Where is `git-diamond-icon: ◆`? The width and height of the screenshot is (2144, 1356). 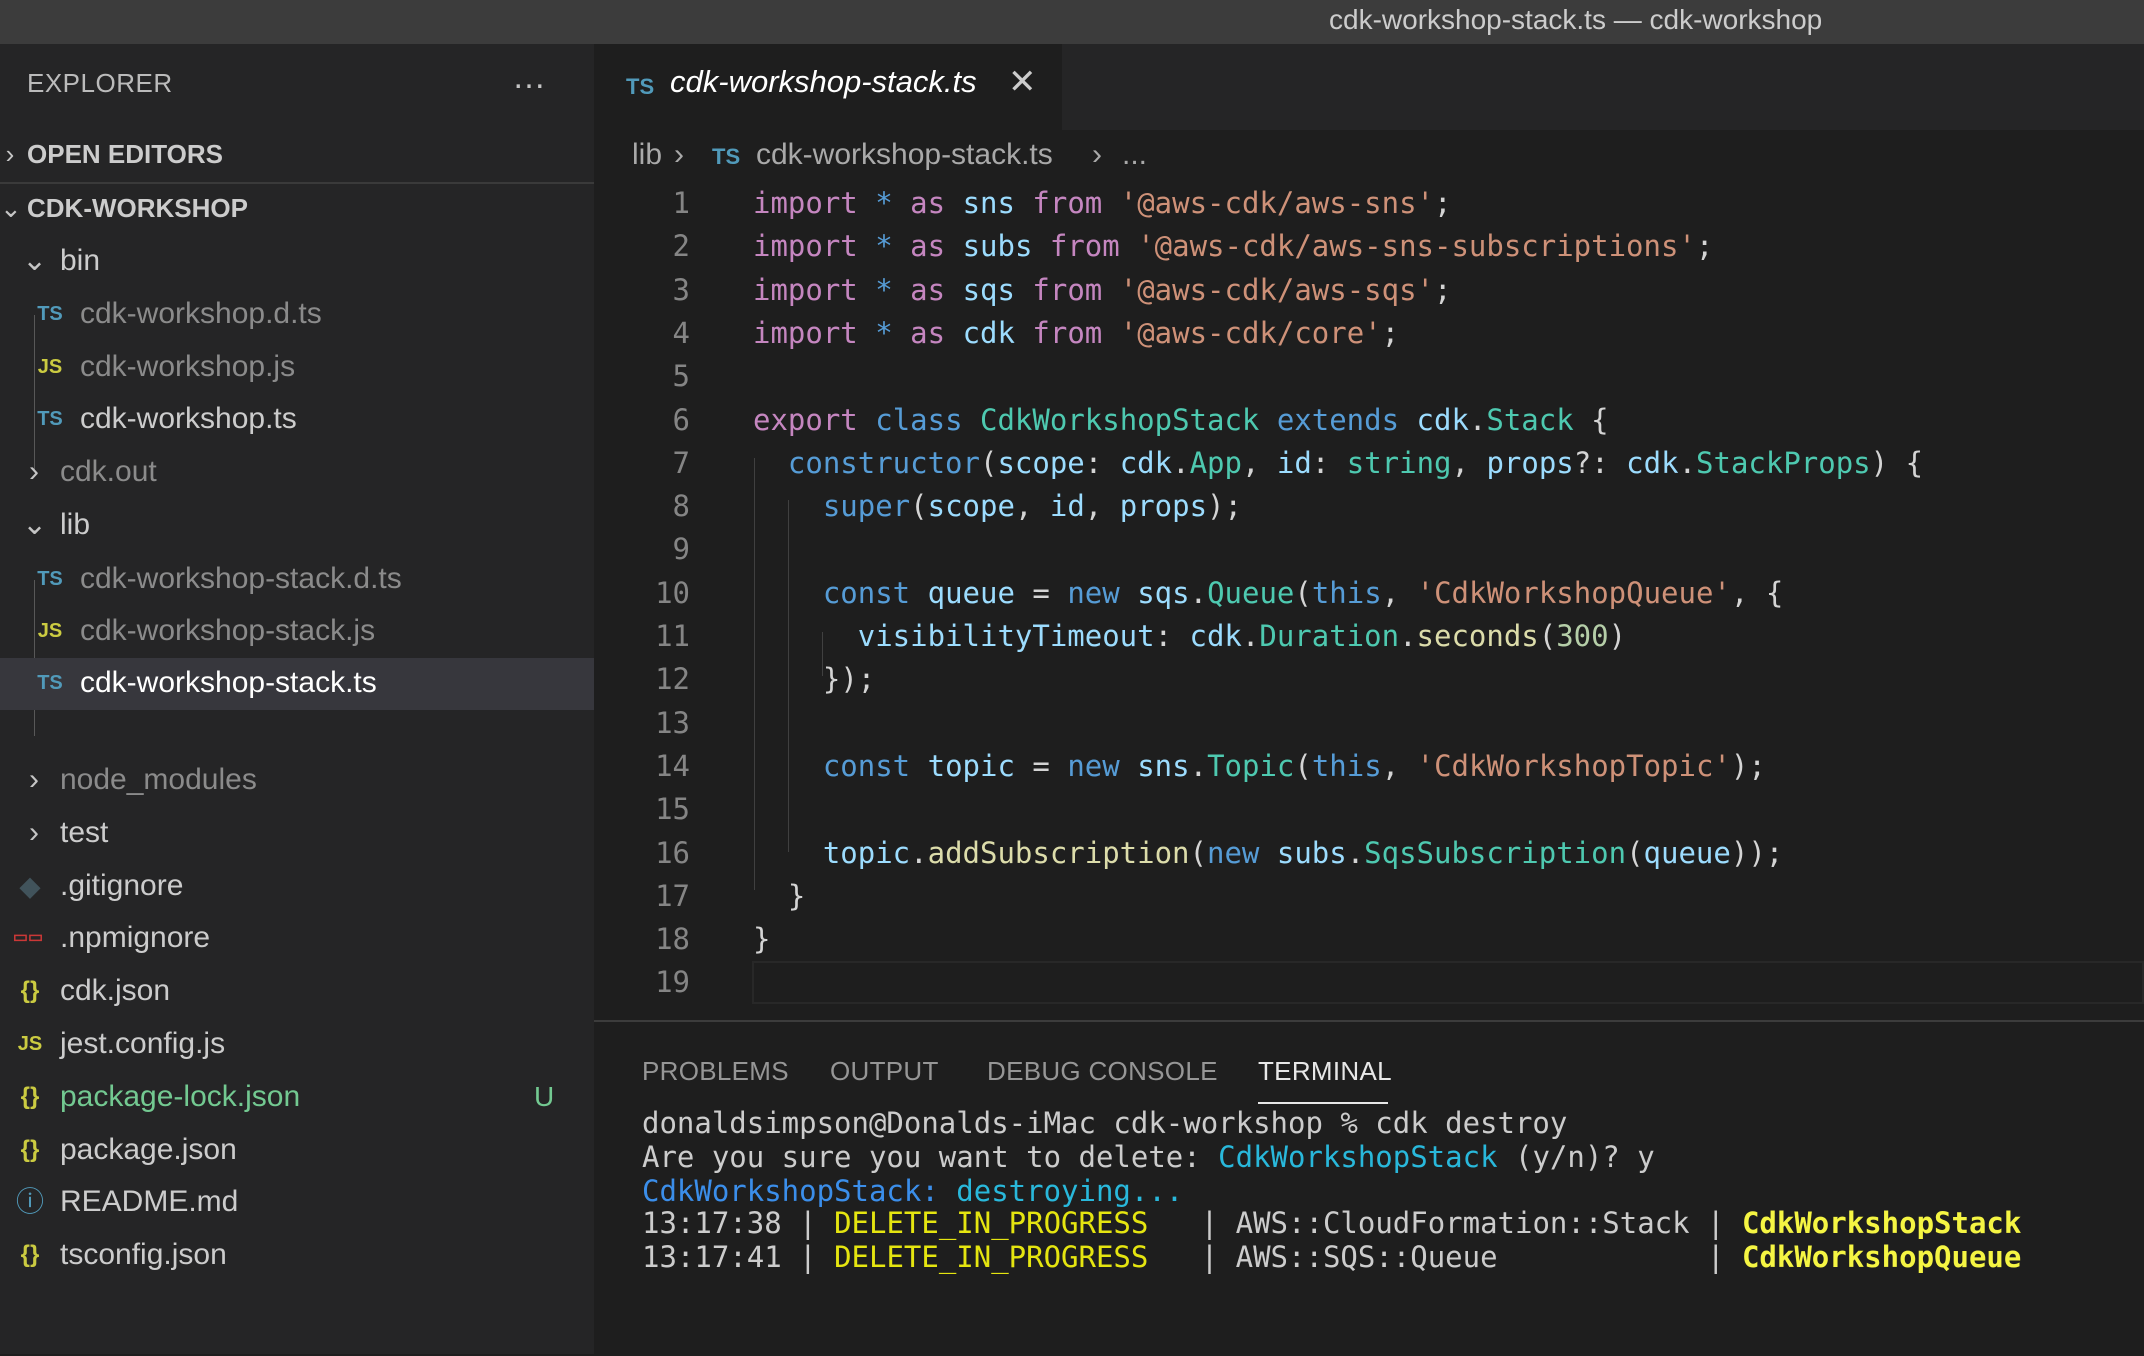 git-diamond-icon: ◆ is located at coordinates (30, 886).